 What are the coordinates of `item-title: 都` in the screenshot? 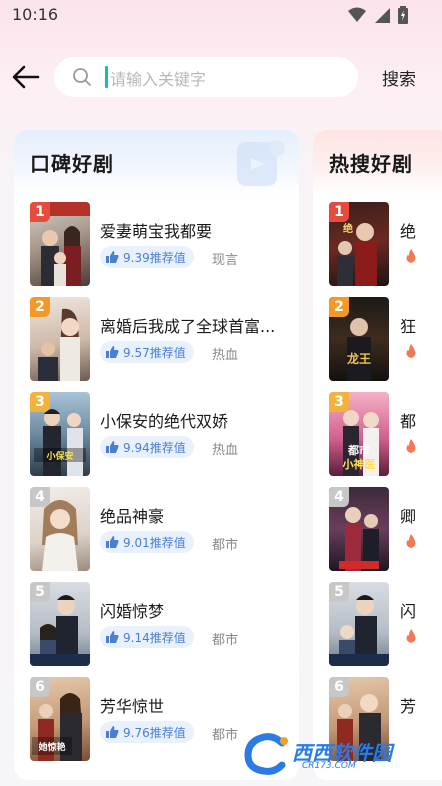 It's located at (408, 421).